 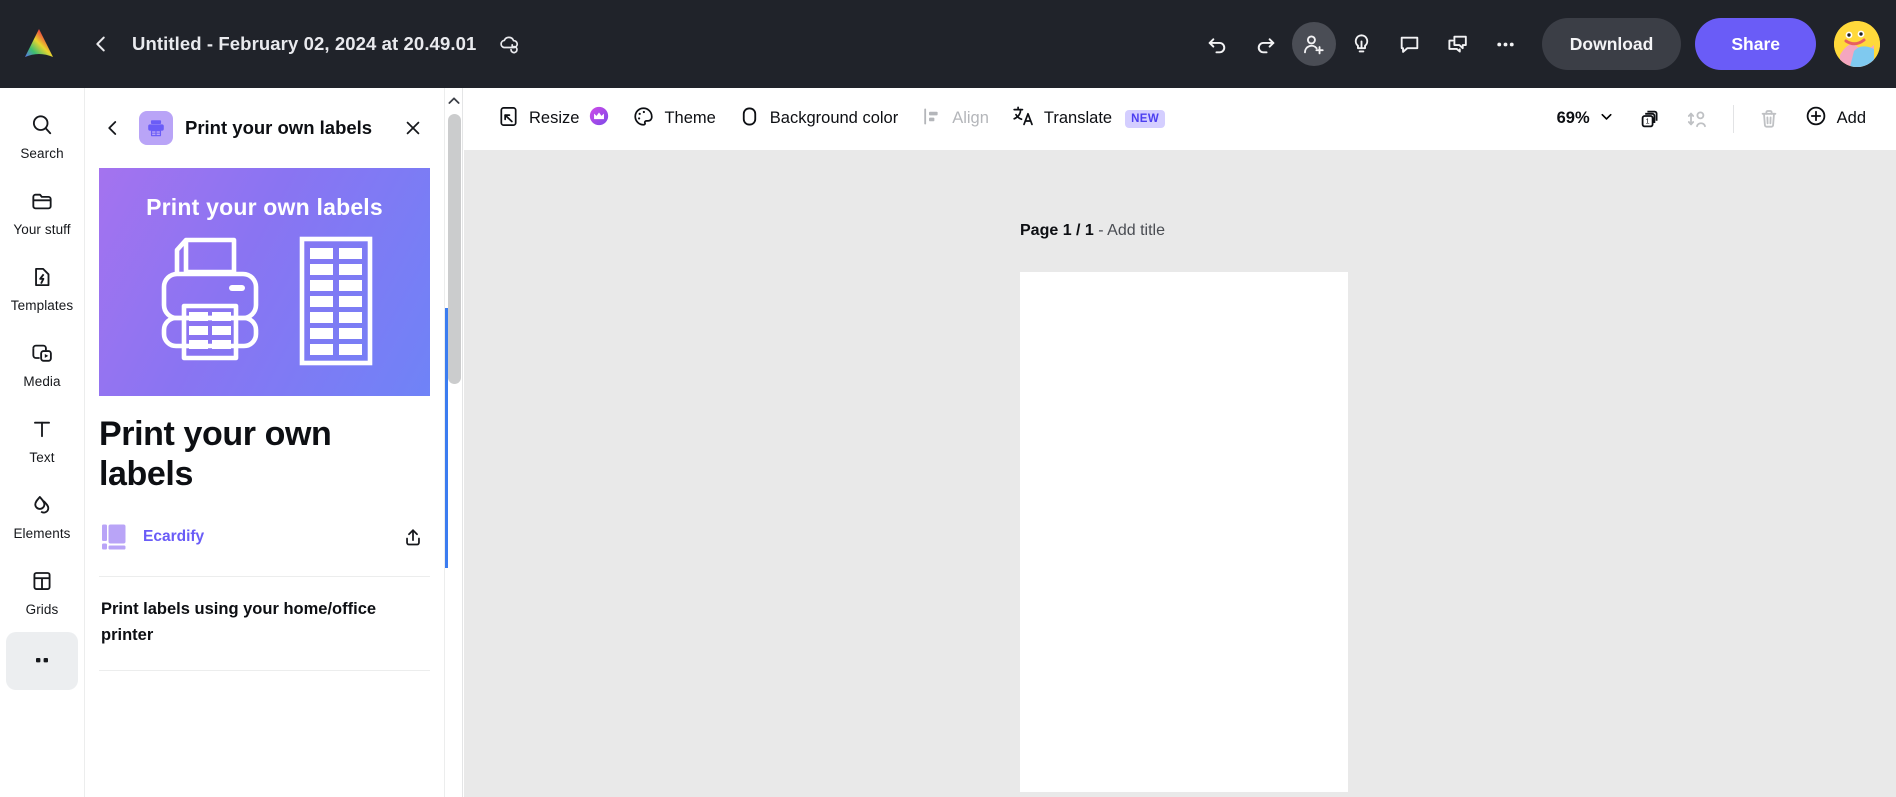 I want to click on translate-icon, so click(x=1023, y=118).